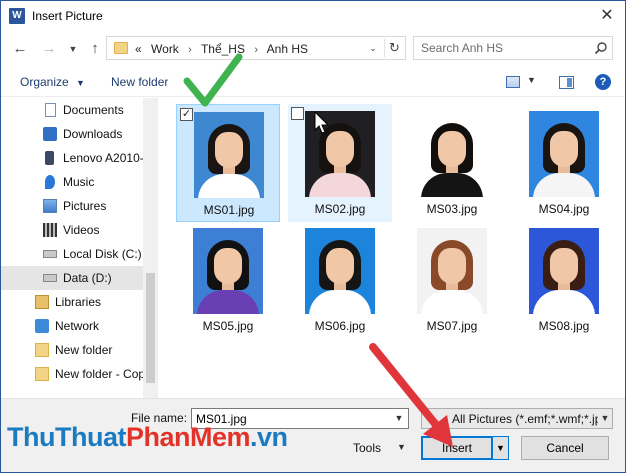 The height and width of the screenshot is (473, 626). I want to click on videos-icon, so click(50, 230).